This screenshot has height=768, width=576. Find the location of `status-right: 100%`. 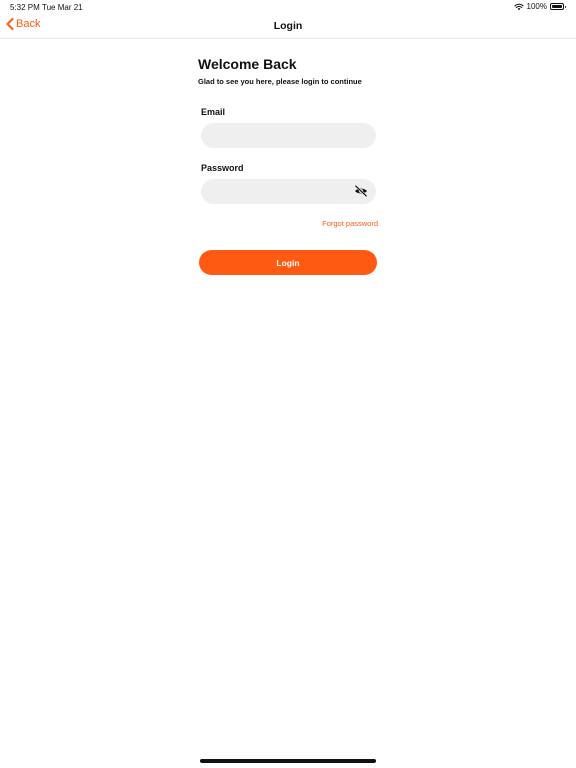

status-right: 100% is located at coordinates (539, 6).